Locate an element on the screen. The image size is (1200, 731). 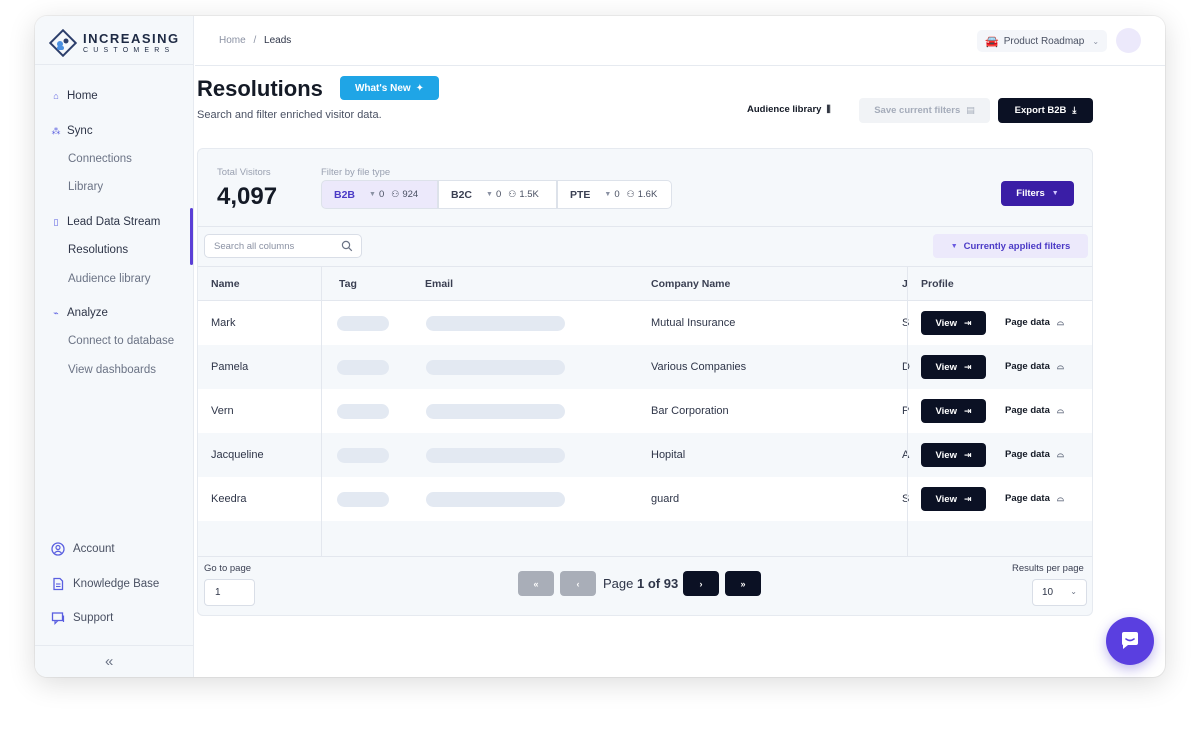
breadcrumb-home: Home is located at coordinates (232, 40).